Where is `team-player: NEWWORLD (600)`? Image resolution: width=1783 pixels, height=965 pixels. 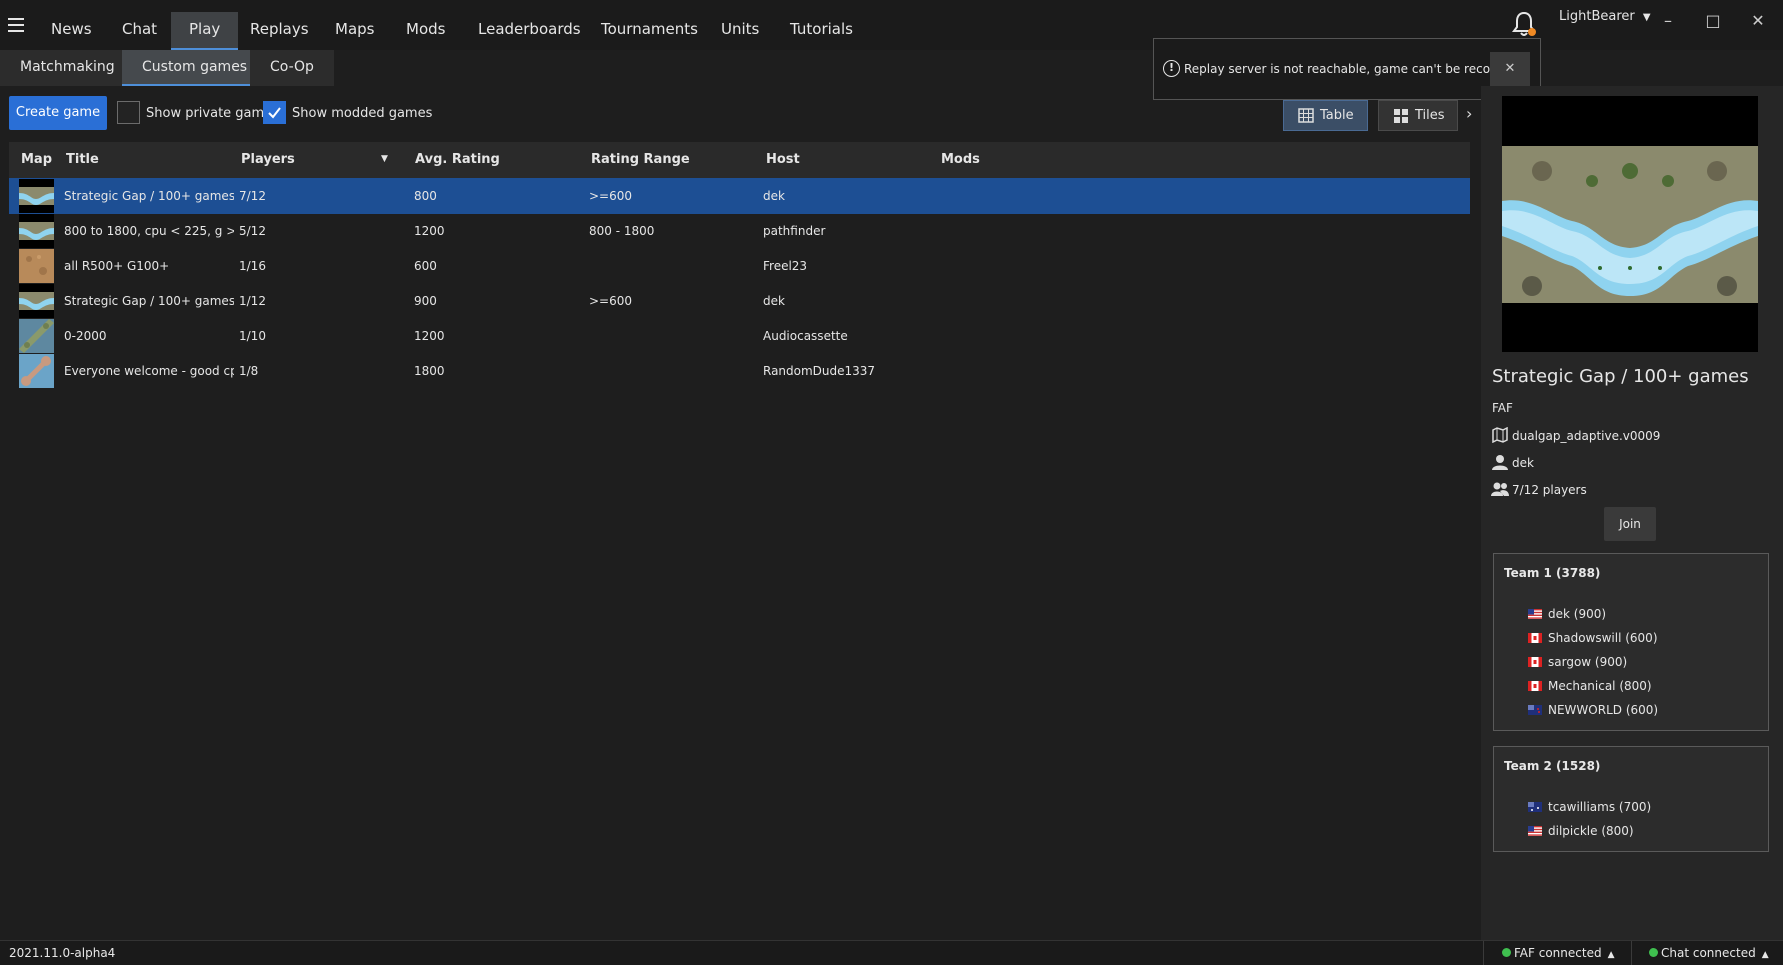 team-player: NEWWORLD (600) is located at coordinates (1593, 710).